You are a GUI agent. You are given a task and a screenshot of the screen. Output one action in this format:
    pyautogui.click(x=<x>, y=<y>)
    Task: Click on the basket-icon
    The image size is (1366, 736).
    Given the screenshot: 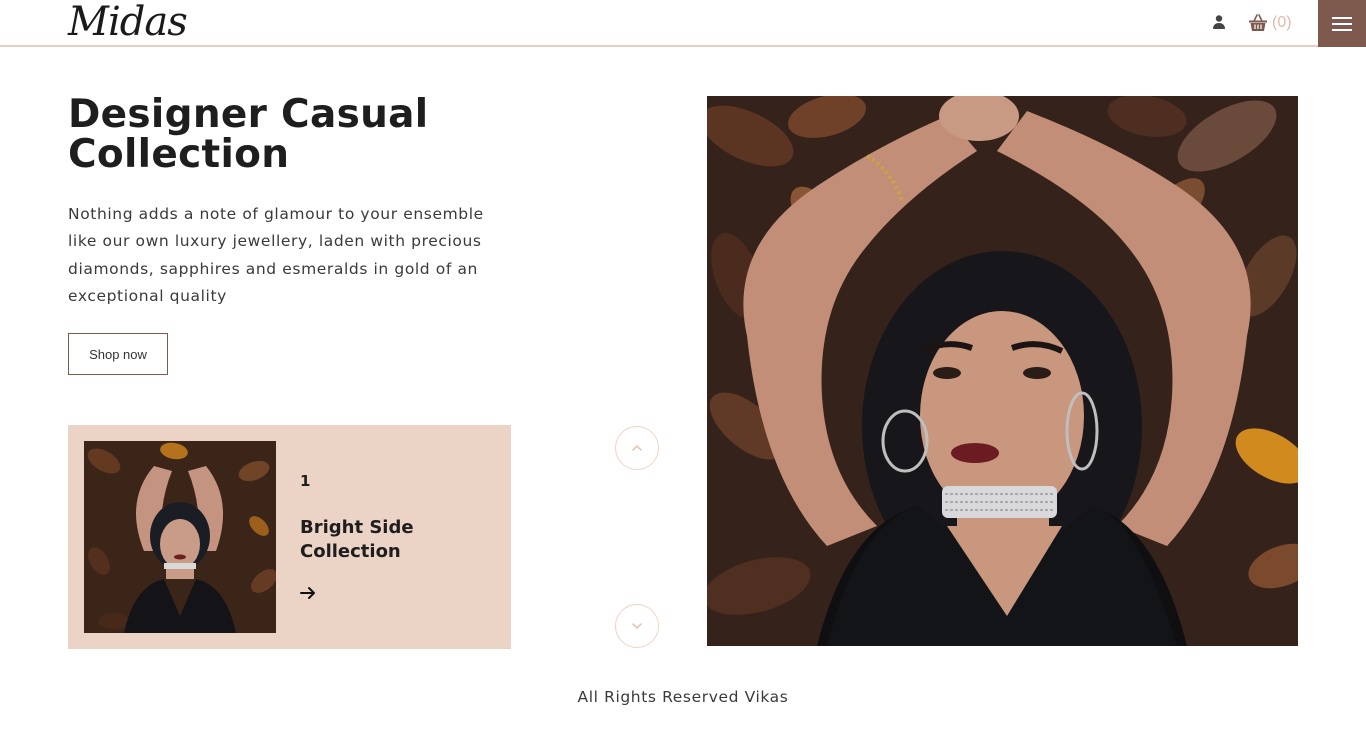 What is the action you would take?
    pyautogui.click(x=1258, y=23)
    